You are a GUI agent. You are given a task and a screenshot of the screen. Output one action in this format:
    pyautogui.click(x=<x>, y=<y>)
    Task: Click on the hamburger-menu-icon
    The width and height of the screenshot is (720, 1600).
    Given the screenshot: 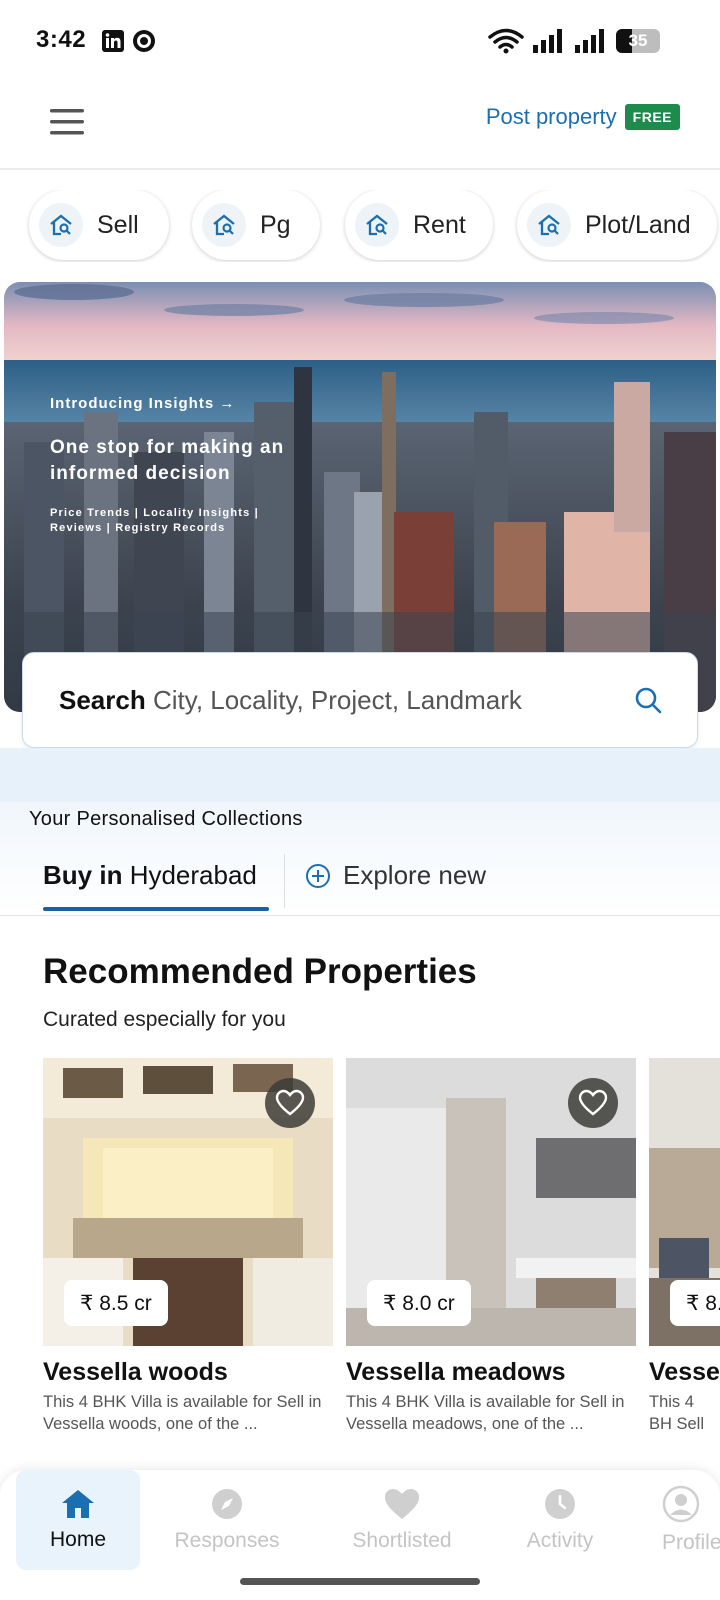 What is the action you would take?
    pyautogui.click(x=68, y=122)
    